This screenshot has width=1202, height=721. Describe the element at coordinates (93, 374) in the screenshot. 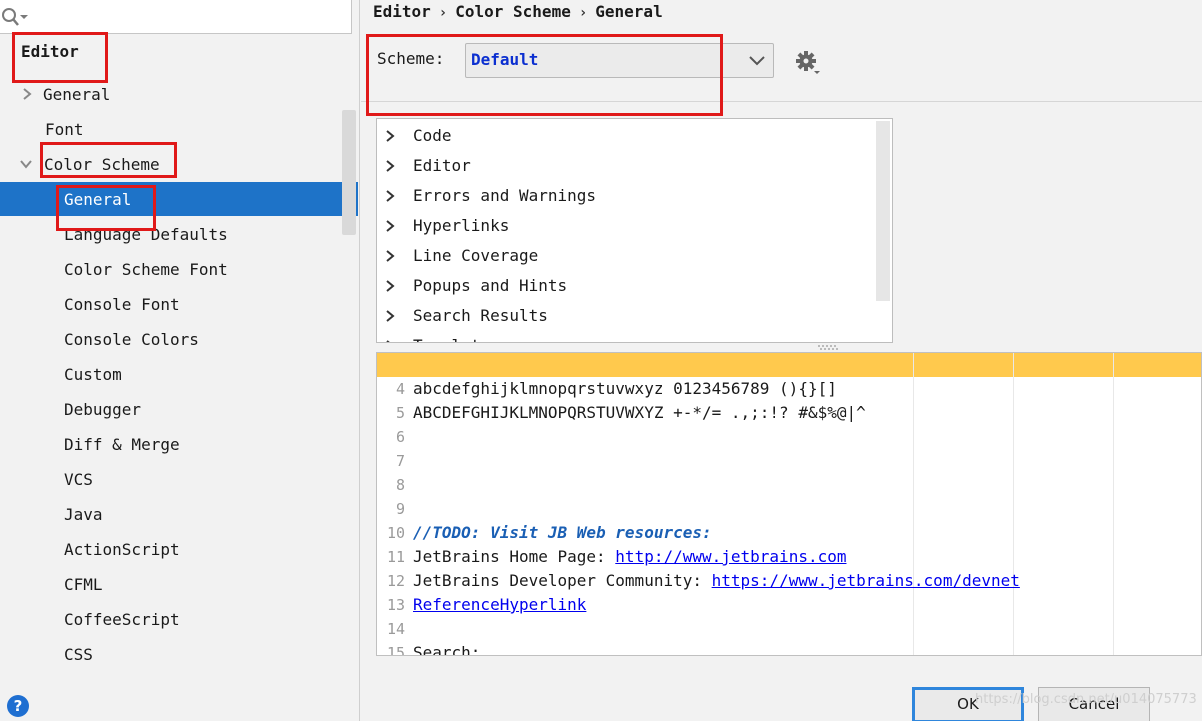

I see `sidebar-item-label: Custom` at that location.